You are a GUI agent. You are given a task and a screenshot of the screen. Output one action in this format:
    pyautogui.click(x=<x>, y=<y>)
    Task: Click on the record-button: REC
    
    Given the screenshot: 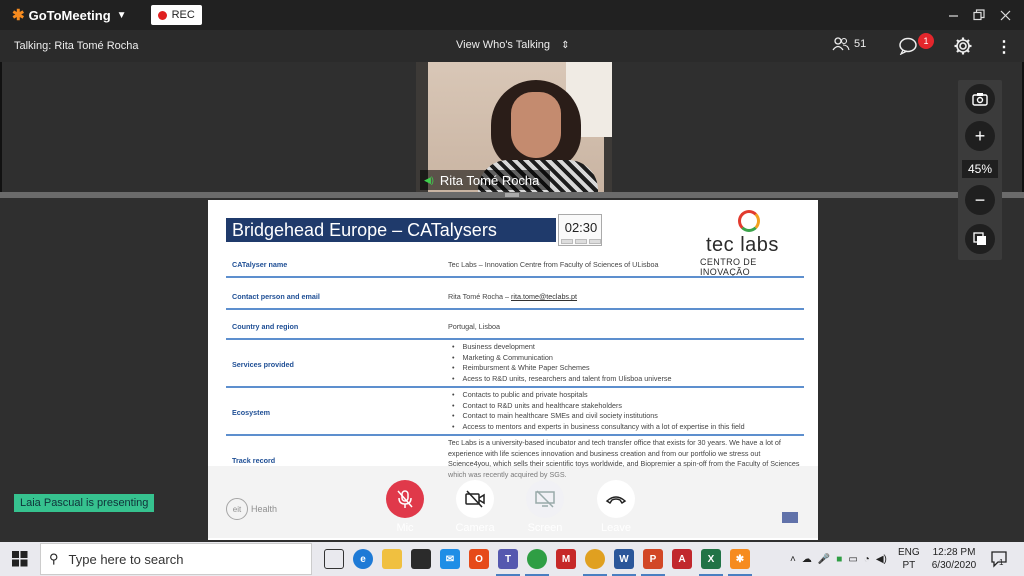 What is the action you would take?
    pyautogui.click(x=176, y=15)
    